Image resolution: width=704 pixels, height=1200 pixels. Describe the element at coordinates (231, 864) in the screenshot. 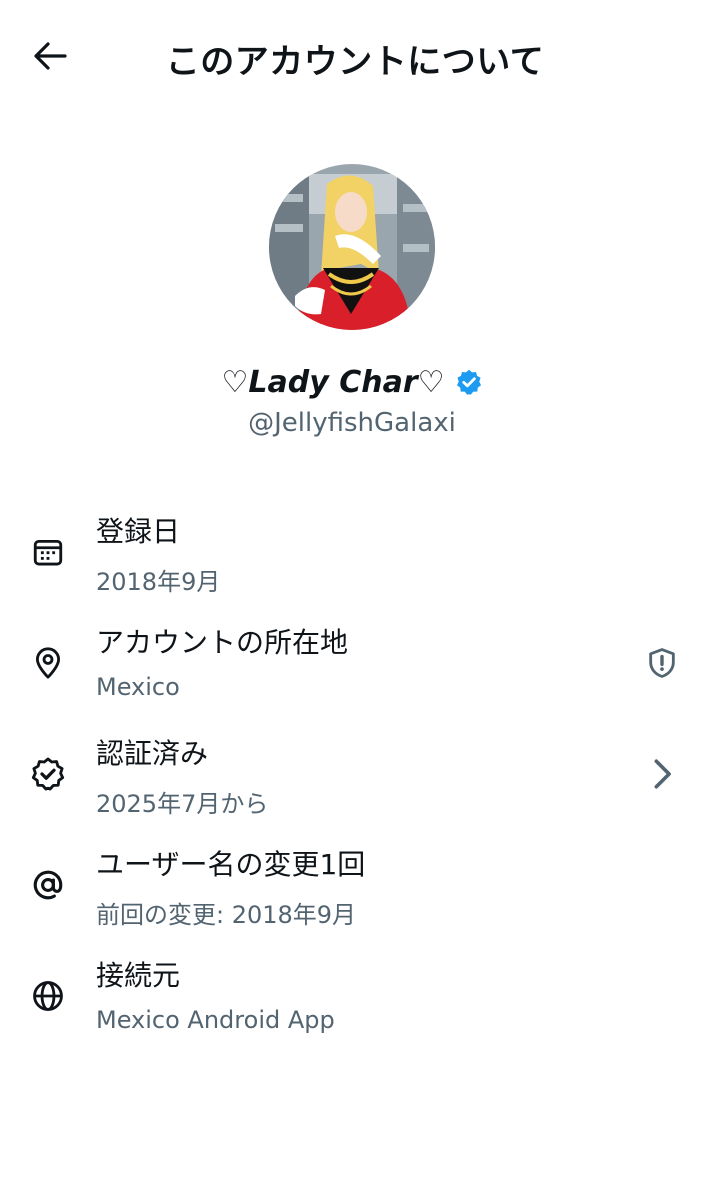

I see `info-label: ユーザー名の変更1回` at that location.